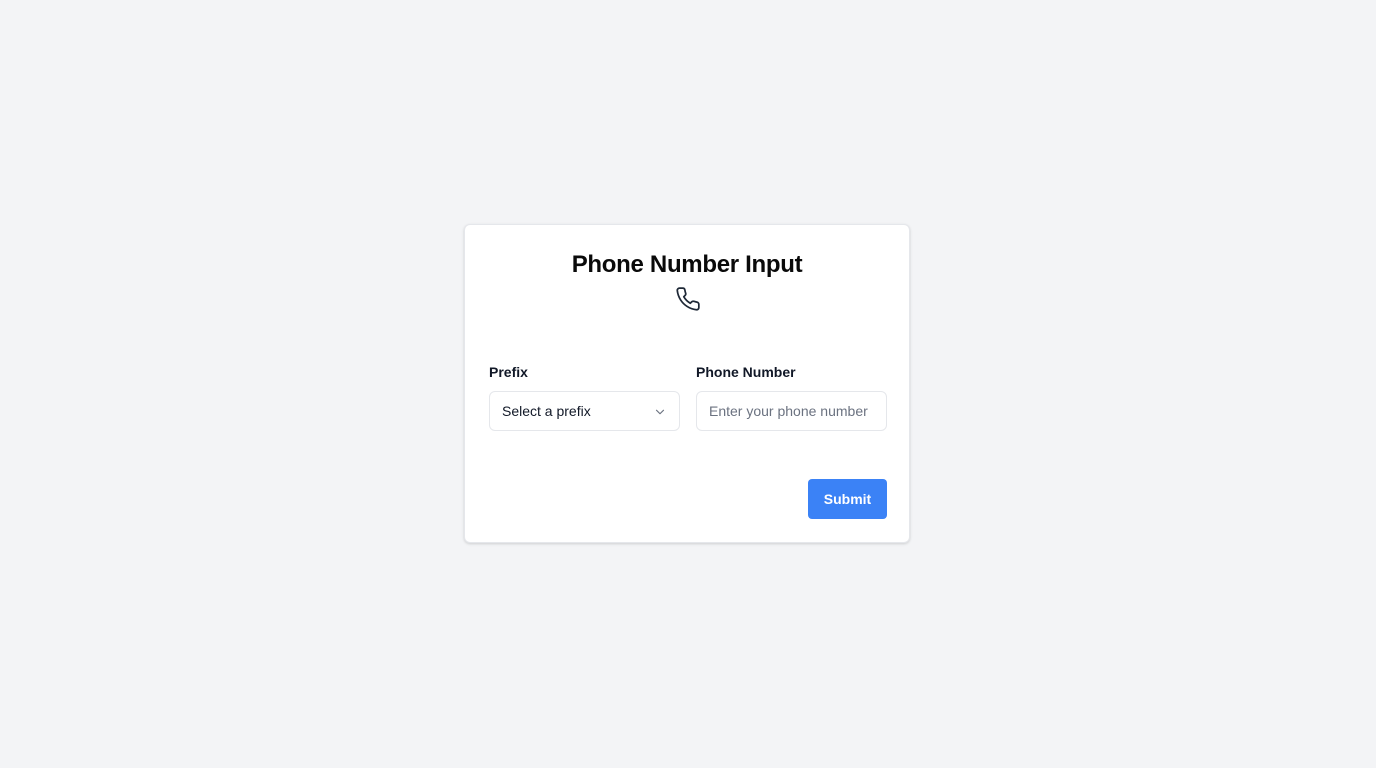 This screenshot has height=768, width=1376. I want to click on phone-number-input, so click(791, 411).